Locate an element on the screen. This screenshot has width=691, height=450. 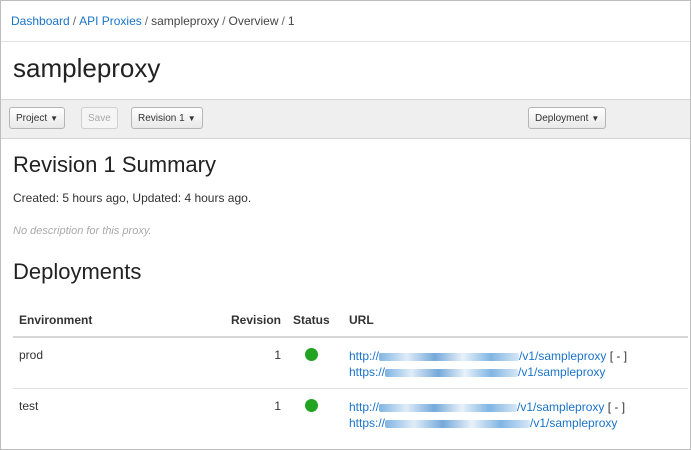
breadcrumb-dashboard: Dashboard is located at coordinates (40, 21).